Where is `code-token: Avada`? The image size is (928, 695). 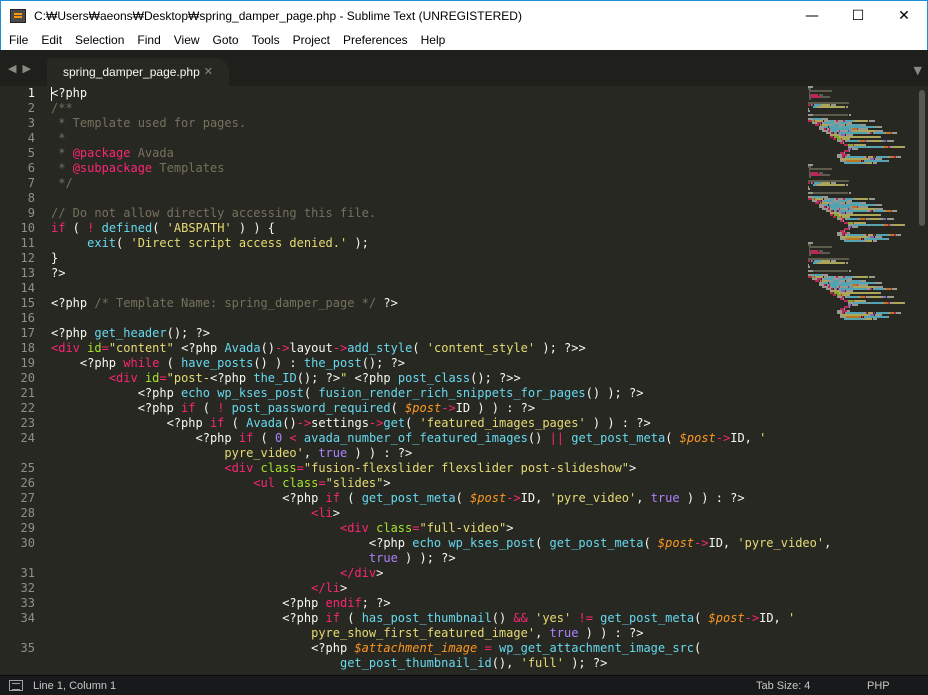 code-token: Avada is located at coordinates (264, 423).